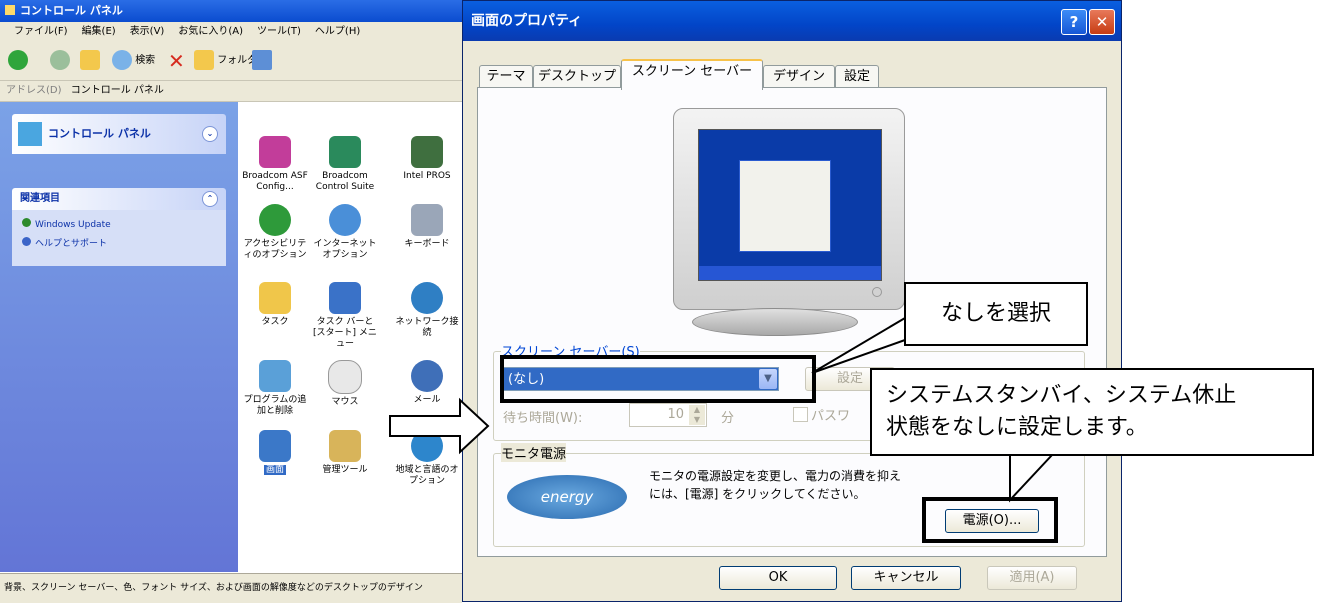 The width and height of the screenshot is (1336, 603). I want to click on callout-standby: システムスタンバイ、システム休止 状態をなしに設定します。, so click(1092, 412).